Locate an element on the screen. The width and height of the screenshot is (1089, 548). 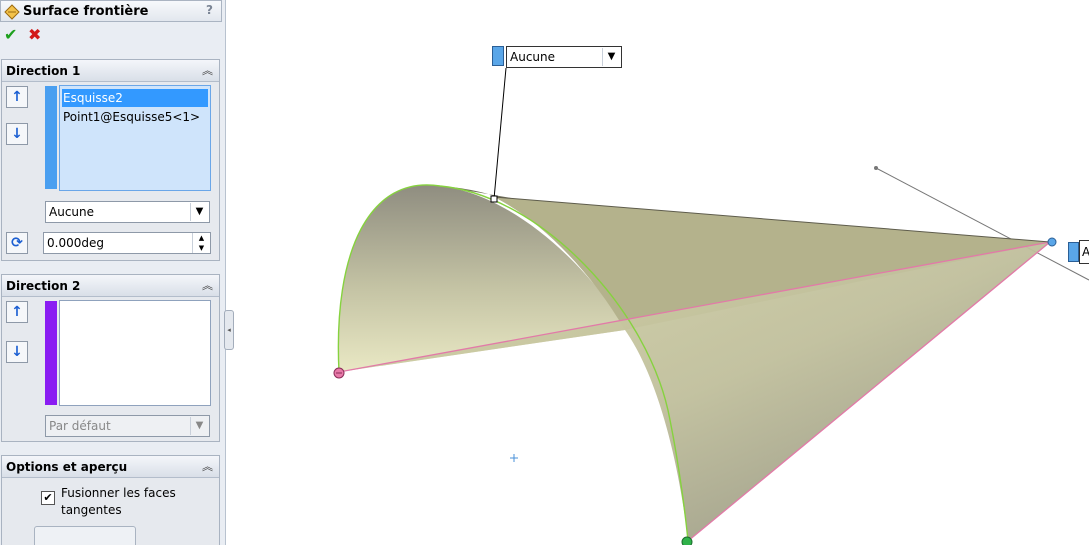
direction1-color-bar is located at coordinates (51, 137).